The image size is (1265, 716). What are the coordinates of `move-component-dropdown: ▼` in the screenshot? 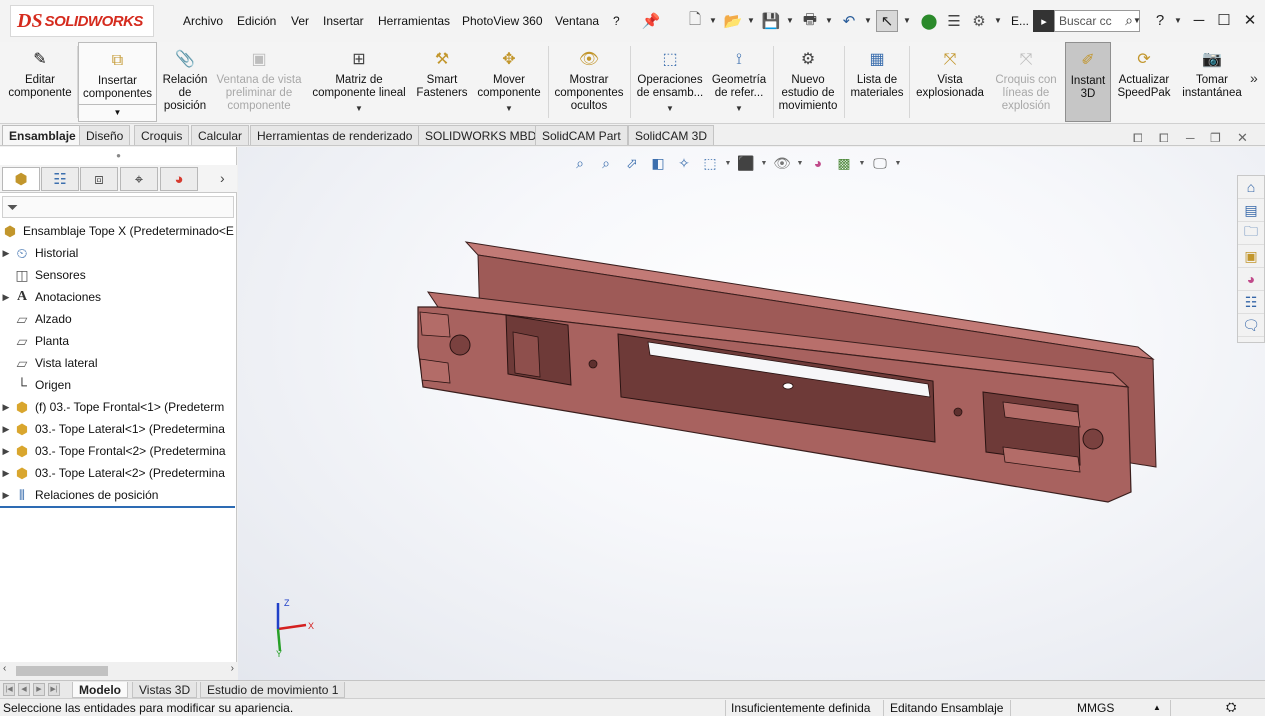 It's located at (509, 108).